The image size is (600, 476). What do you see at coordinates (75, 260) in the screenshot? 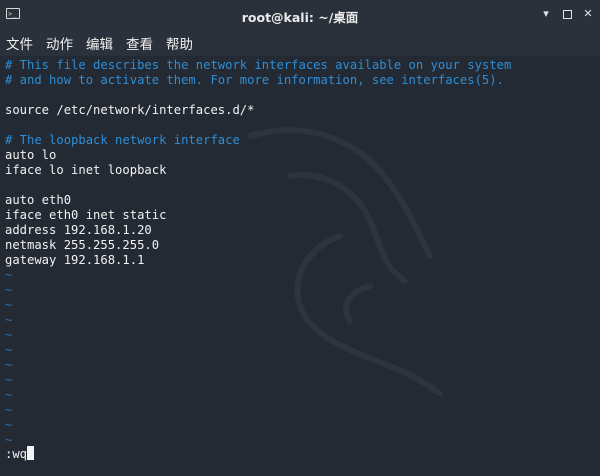
I see `editor-line: gateway 192.168.1.1` at bounding box center [75, 260].